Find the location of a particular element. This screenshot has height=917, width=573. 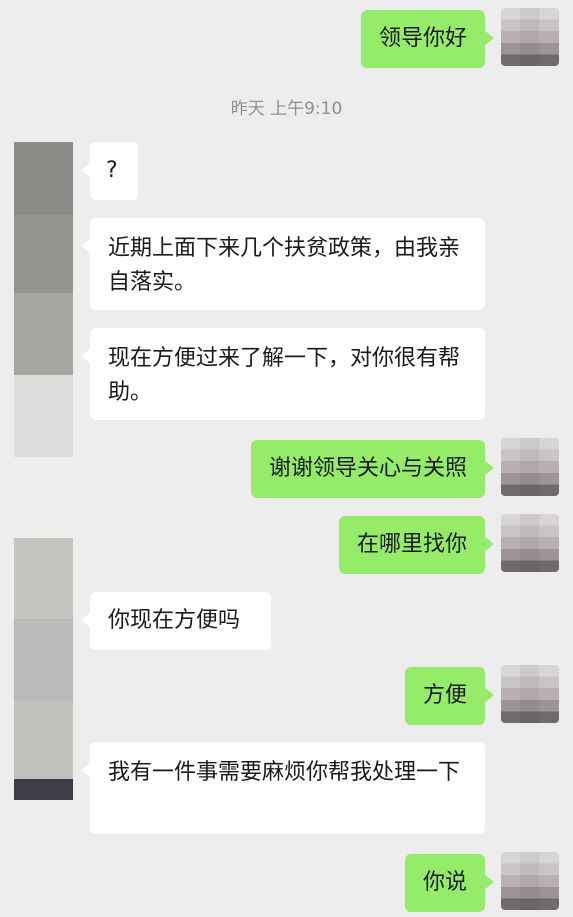

message-bubble-outgoing: 在哪里找你 is located at coordinates (416, 545).